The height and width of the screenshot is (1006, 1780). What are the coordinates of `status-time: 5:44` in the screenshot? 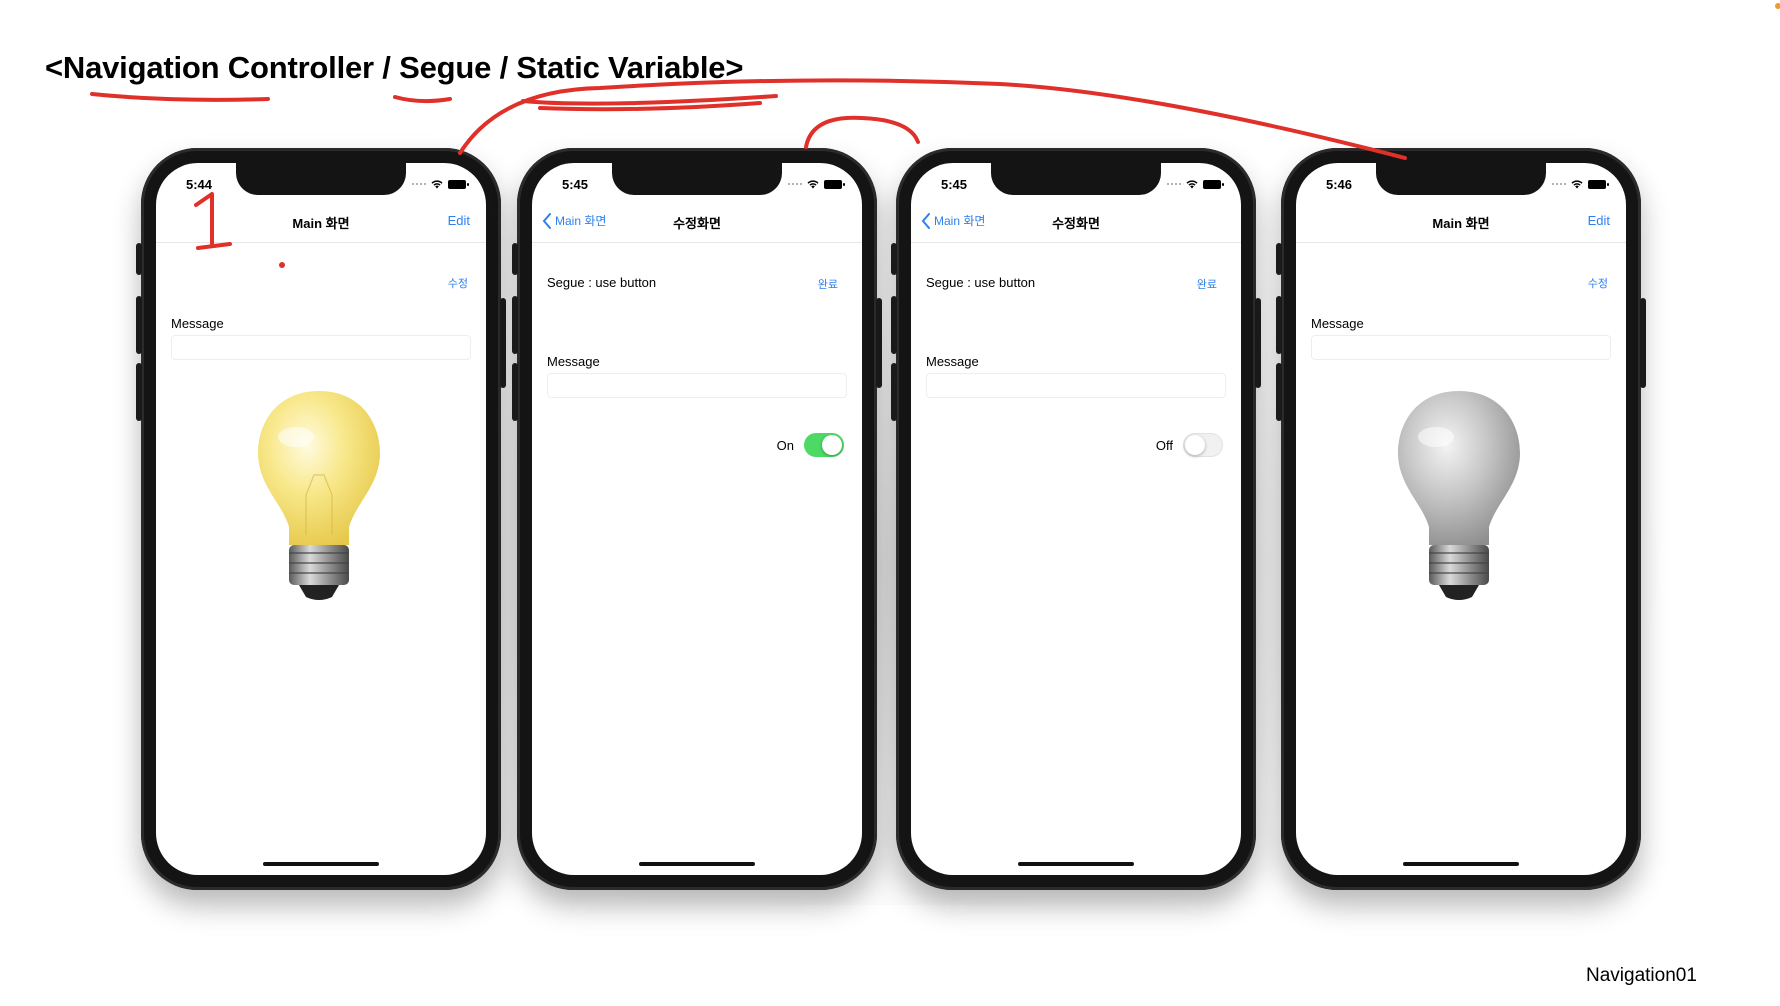 It's located at (199, 184).